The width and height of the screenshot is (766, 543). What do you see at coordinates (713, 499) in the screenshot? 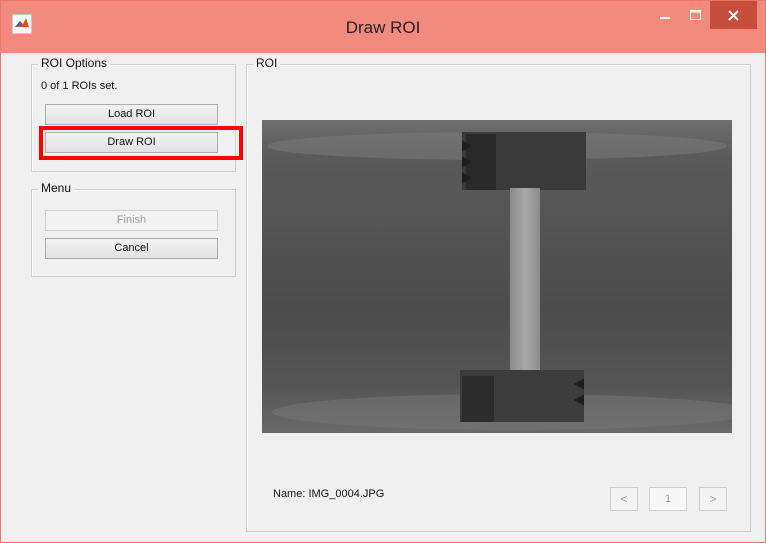
I see `next-image-button: >` at bounding box center [713, 499].